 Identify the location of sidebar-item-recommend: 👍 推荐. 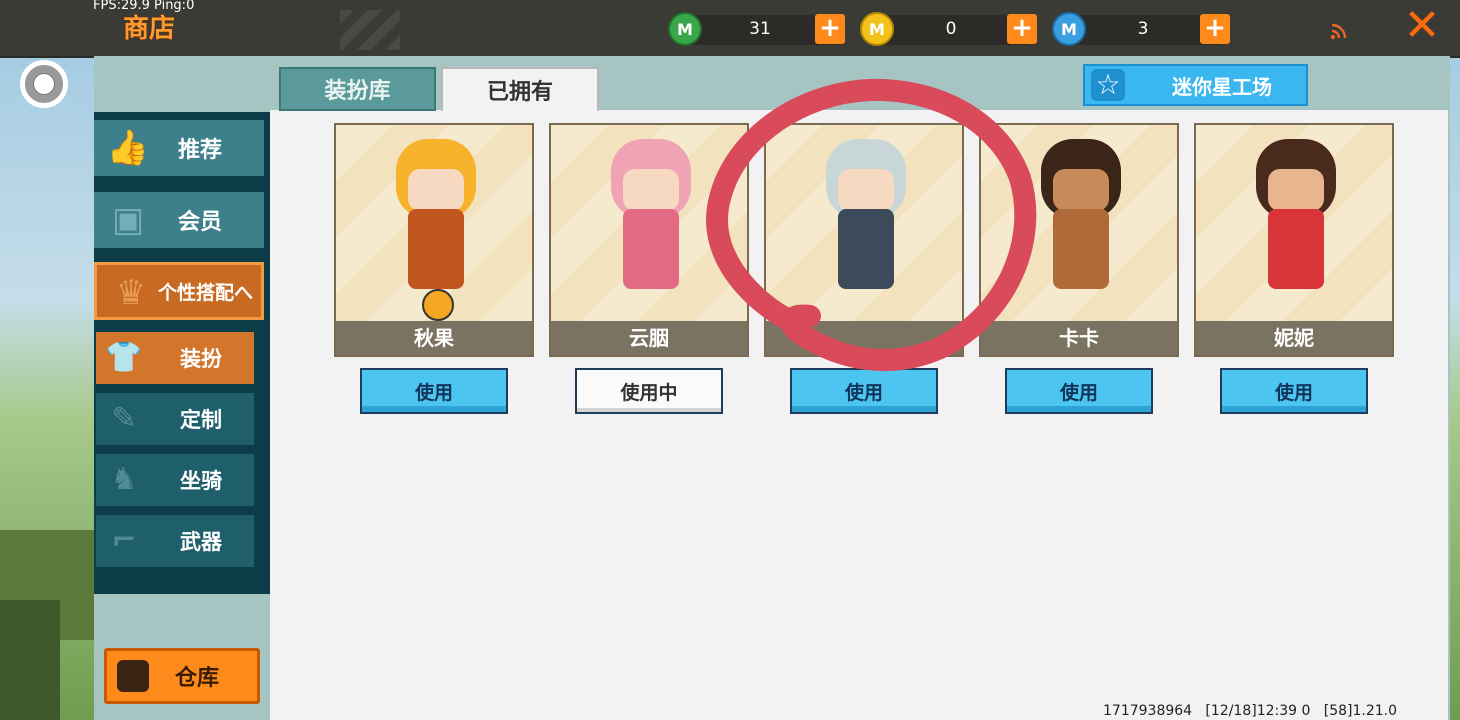
(179, 148).